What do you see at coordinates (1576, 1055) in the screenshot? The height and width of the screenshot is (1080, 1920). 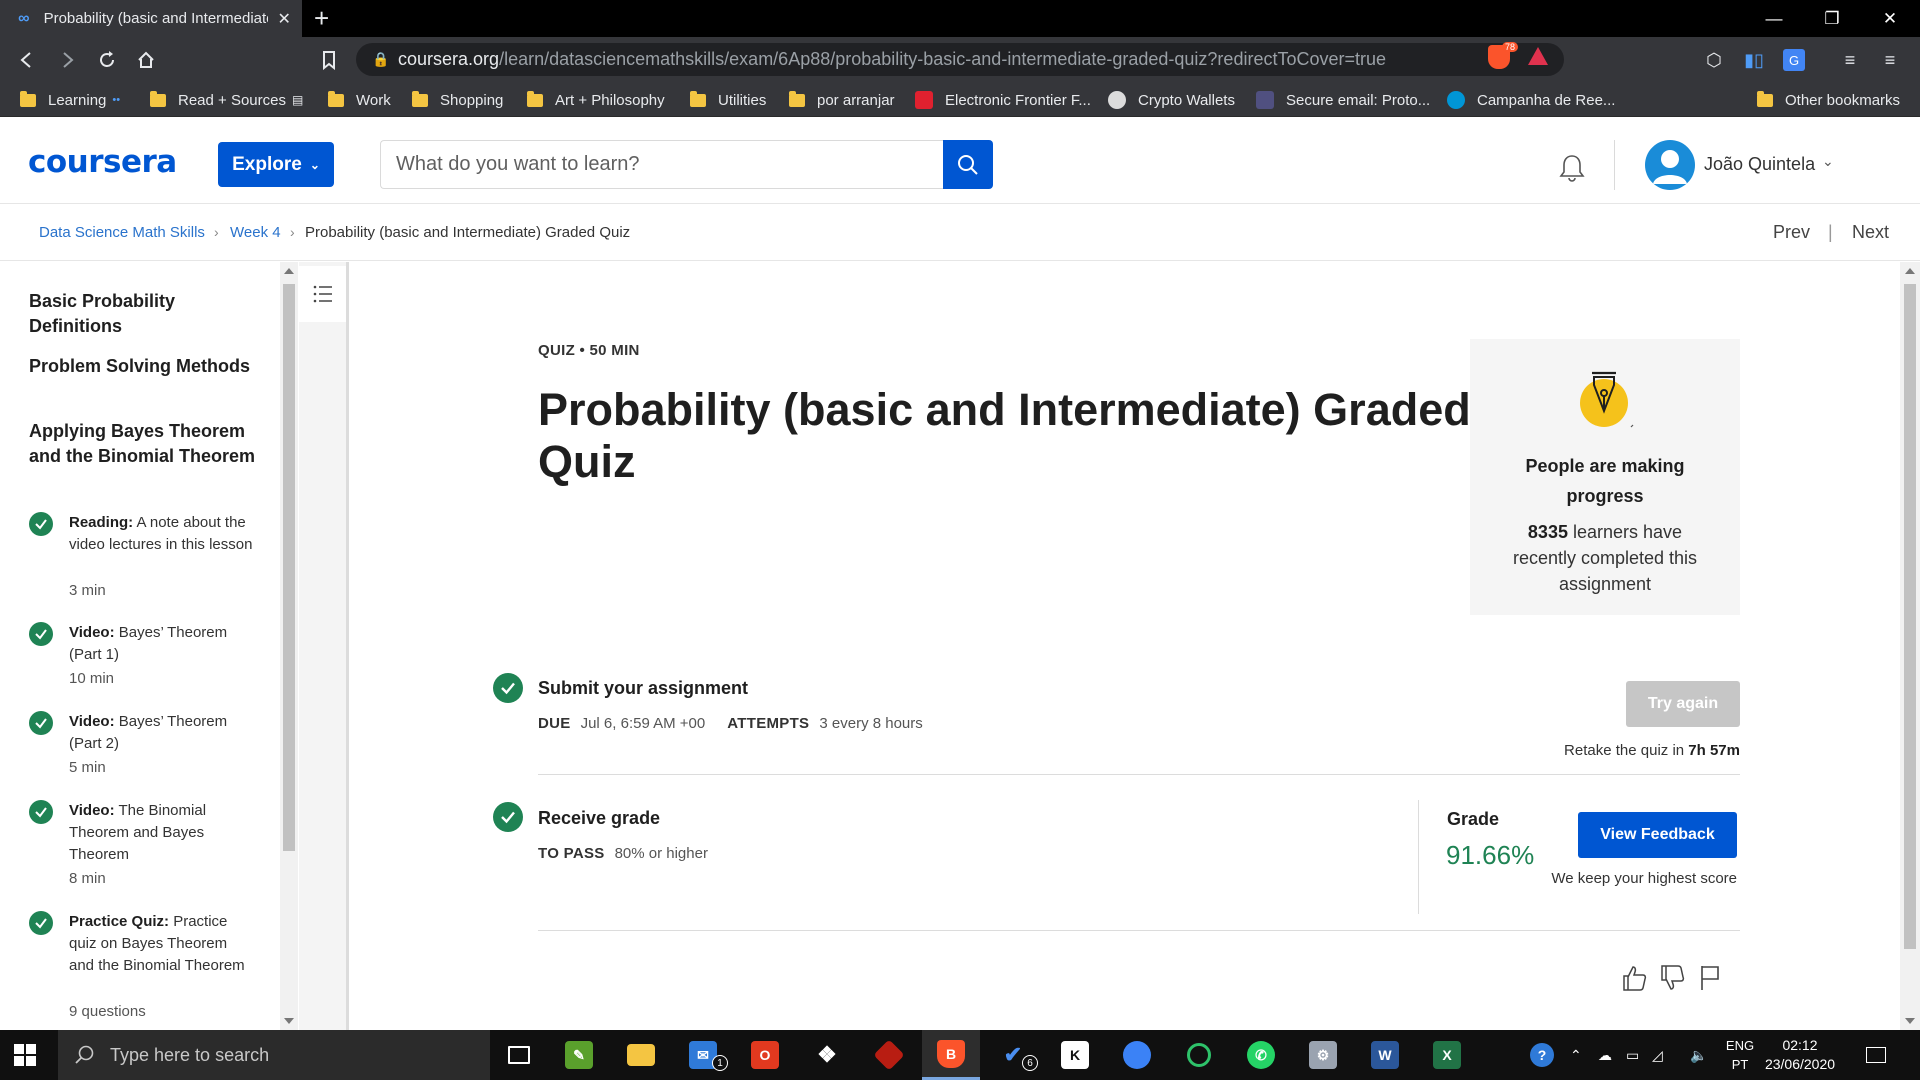 I see `chevron-up-icon: ⌃` at bounding box center [1576, 1055].